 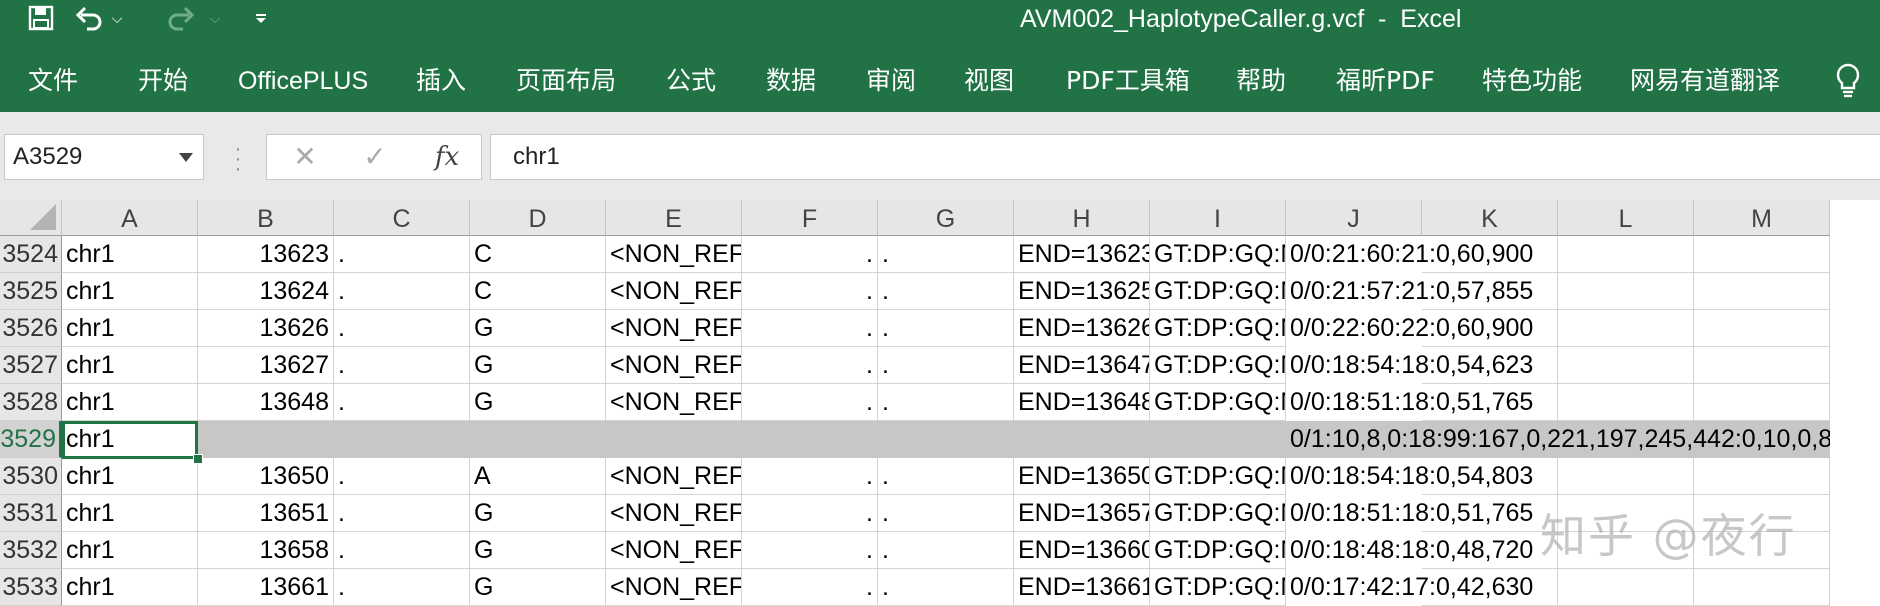 What do you see at coordinates (130, 218) in the screenshot?
I see `column-header-a: A` at bounding box center [130, 218].